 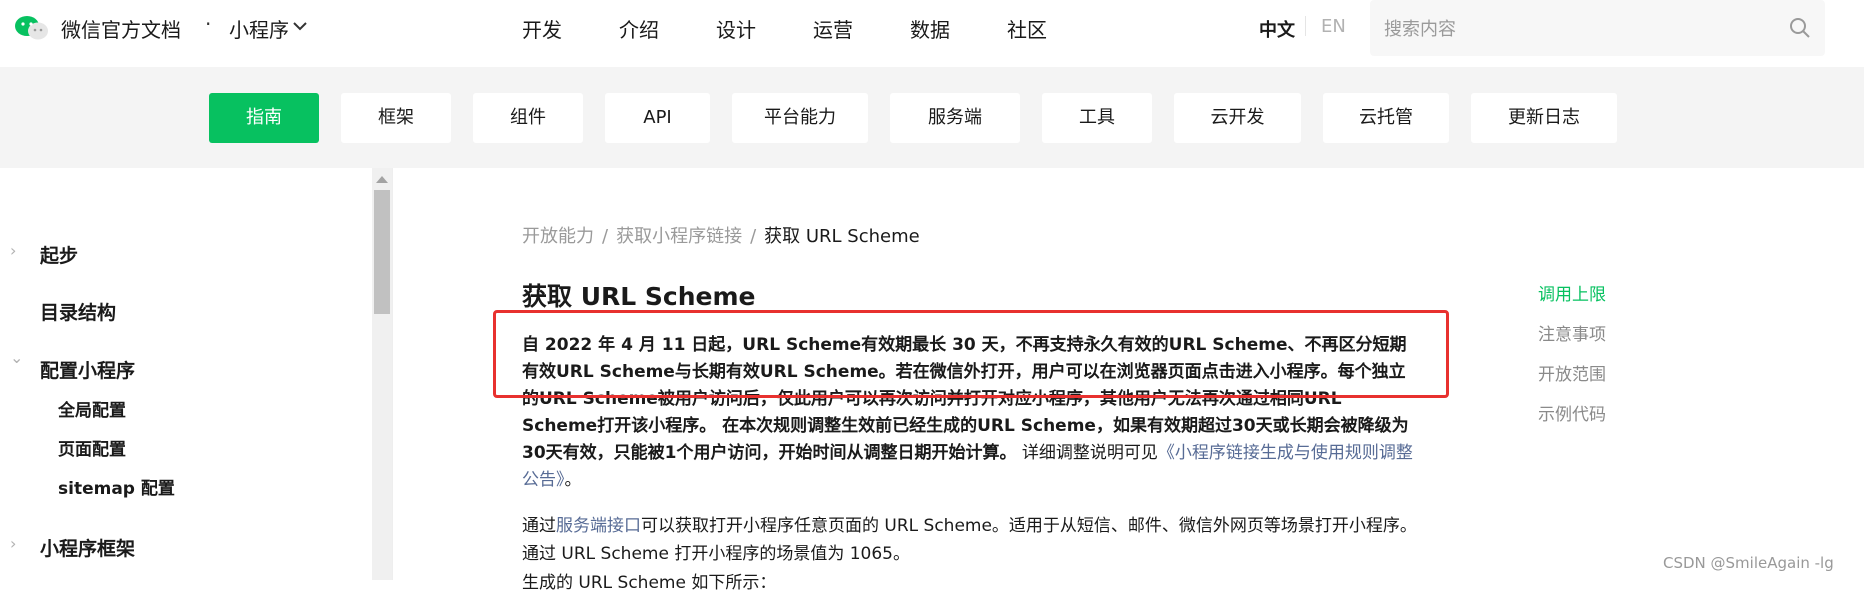 What do you see at coordinates (300, 26) in the screenshot?
I see `chevron-down-icon` at bounding box center [300, 26].